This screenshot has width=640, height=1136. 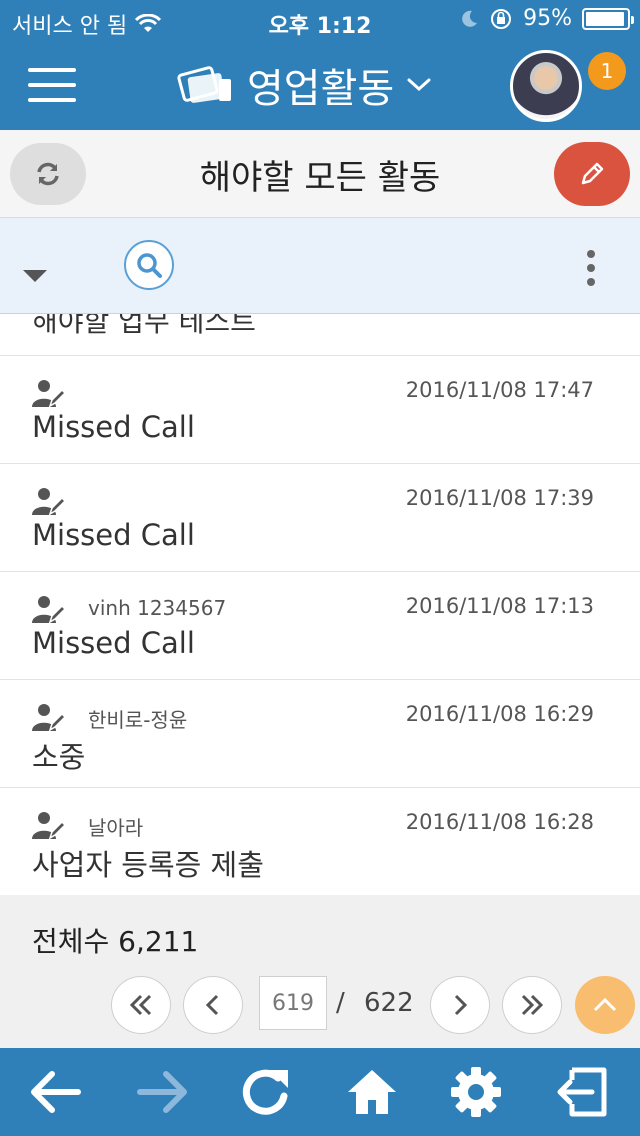 I want to click on app-title-dropdown: 영업활동, so click(x=303, y=85).